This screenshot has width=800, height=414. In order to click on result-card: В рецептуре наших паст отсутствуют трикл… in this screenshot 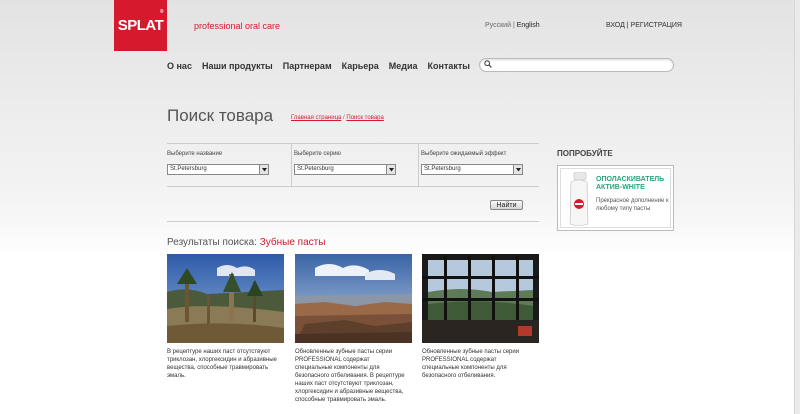, I will do `click(225, 317)`.